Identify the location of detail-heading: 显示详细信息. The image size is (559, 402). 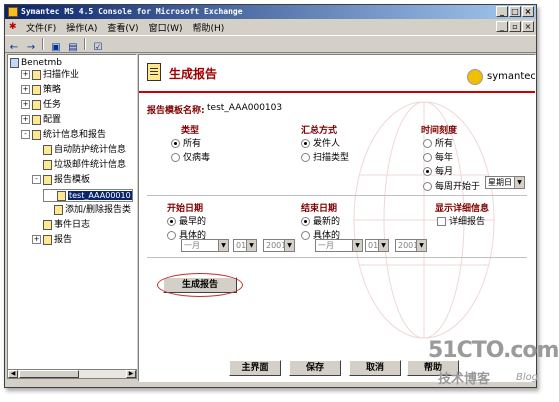
(462, 209).